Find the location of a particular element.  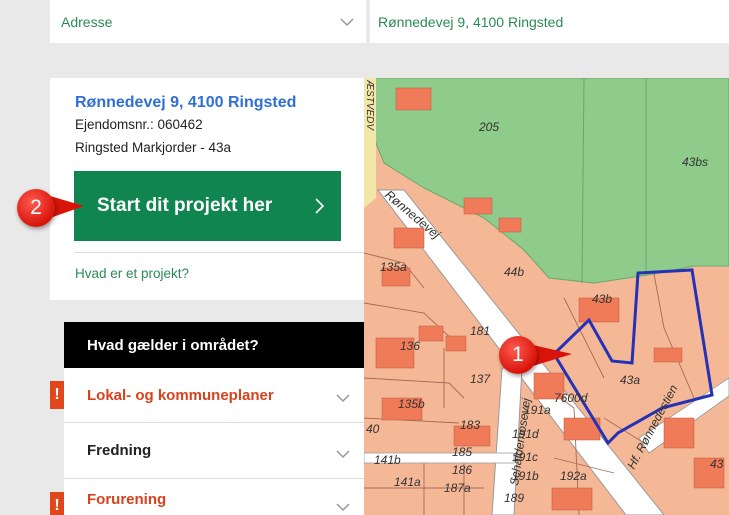

address-bar-divider is located at coordinates (368, 21).